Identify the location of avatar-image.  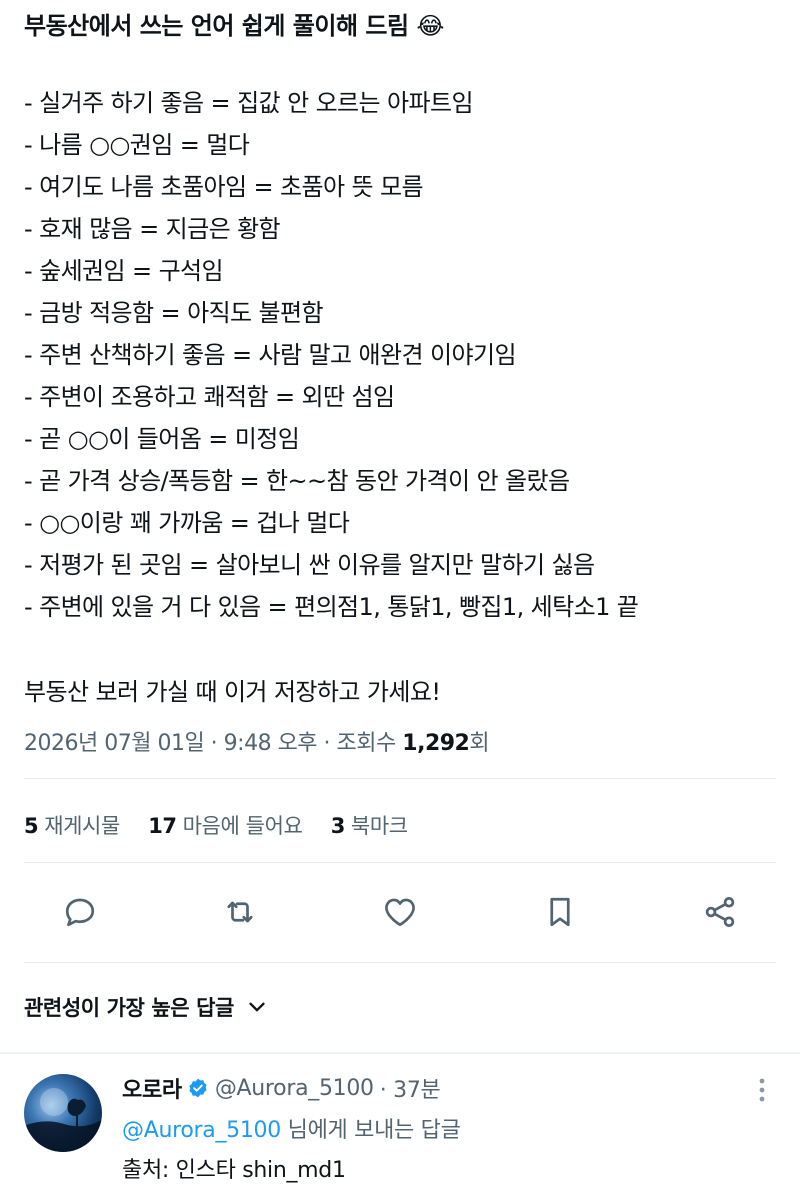
(63, 1120).